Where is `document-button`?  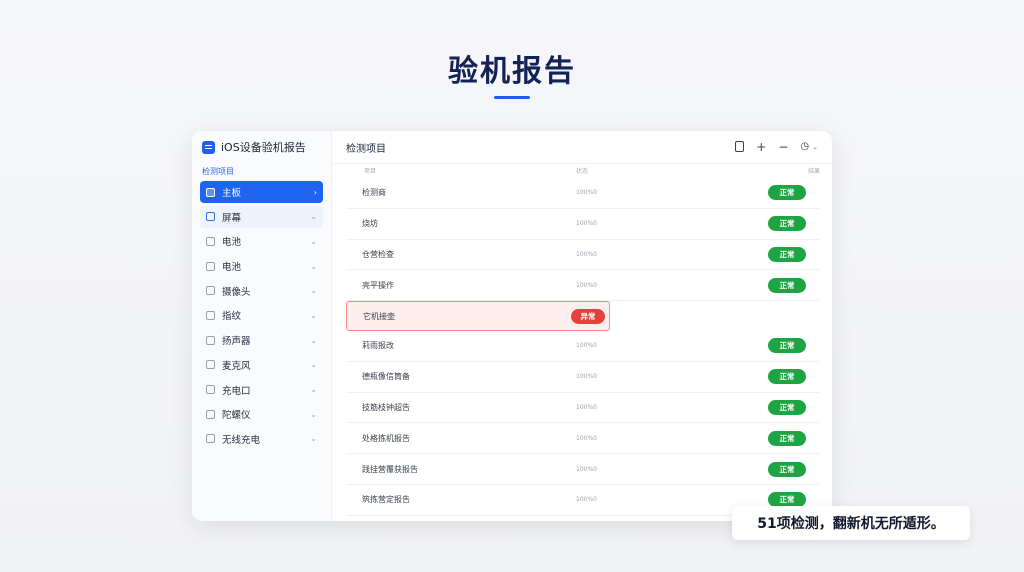
document-button is located at coordinates (740, 147).